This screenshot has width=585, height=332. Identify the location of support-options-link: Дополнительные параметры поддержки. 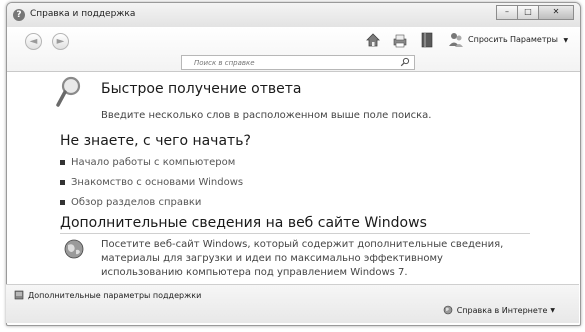
(107, 295).